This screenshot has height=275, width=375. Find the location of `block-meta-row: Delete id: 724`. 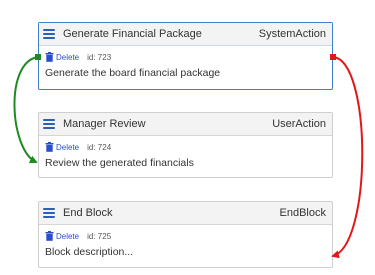

block-meta-row: Delete id: 724 is located at coordinates (185, 147).